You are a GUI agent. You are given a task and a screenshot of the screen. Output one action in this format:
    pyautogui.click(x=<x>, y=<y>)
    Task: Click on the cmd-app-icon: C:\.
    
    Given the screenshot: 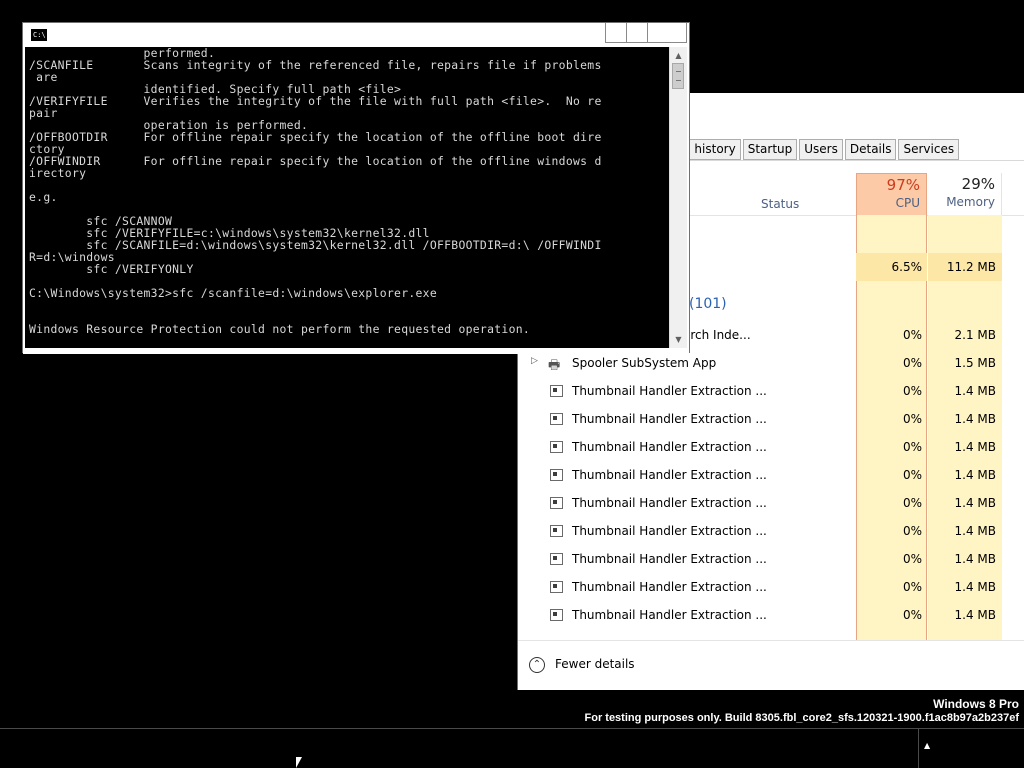 What is the action you would take?
    pyautogui.click(x=40, y=35)
    